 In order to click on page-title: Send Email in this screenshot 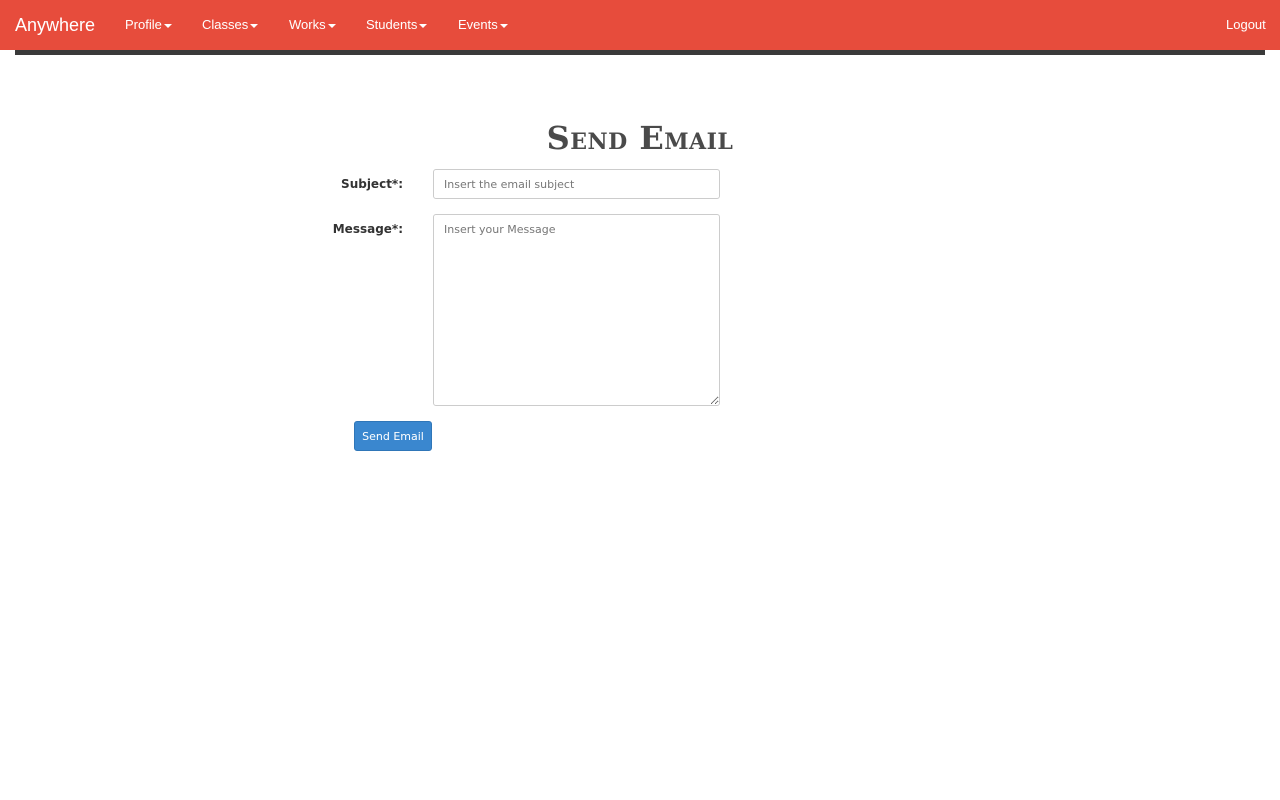, I will do `click(640, 138)`.